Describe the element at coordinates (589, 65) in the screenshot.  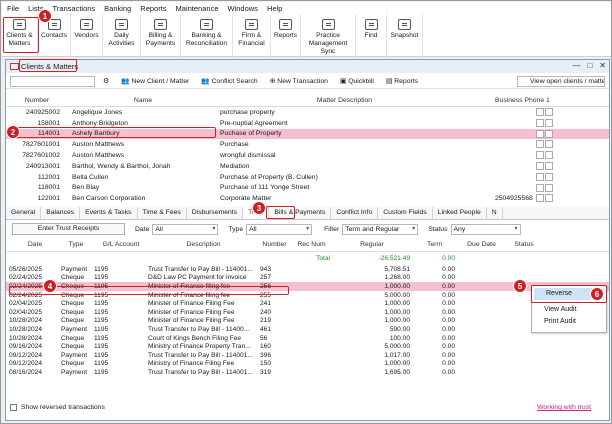
I see `maximize-icon: □` at that location.